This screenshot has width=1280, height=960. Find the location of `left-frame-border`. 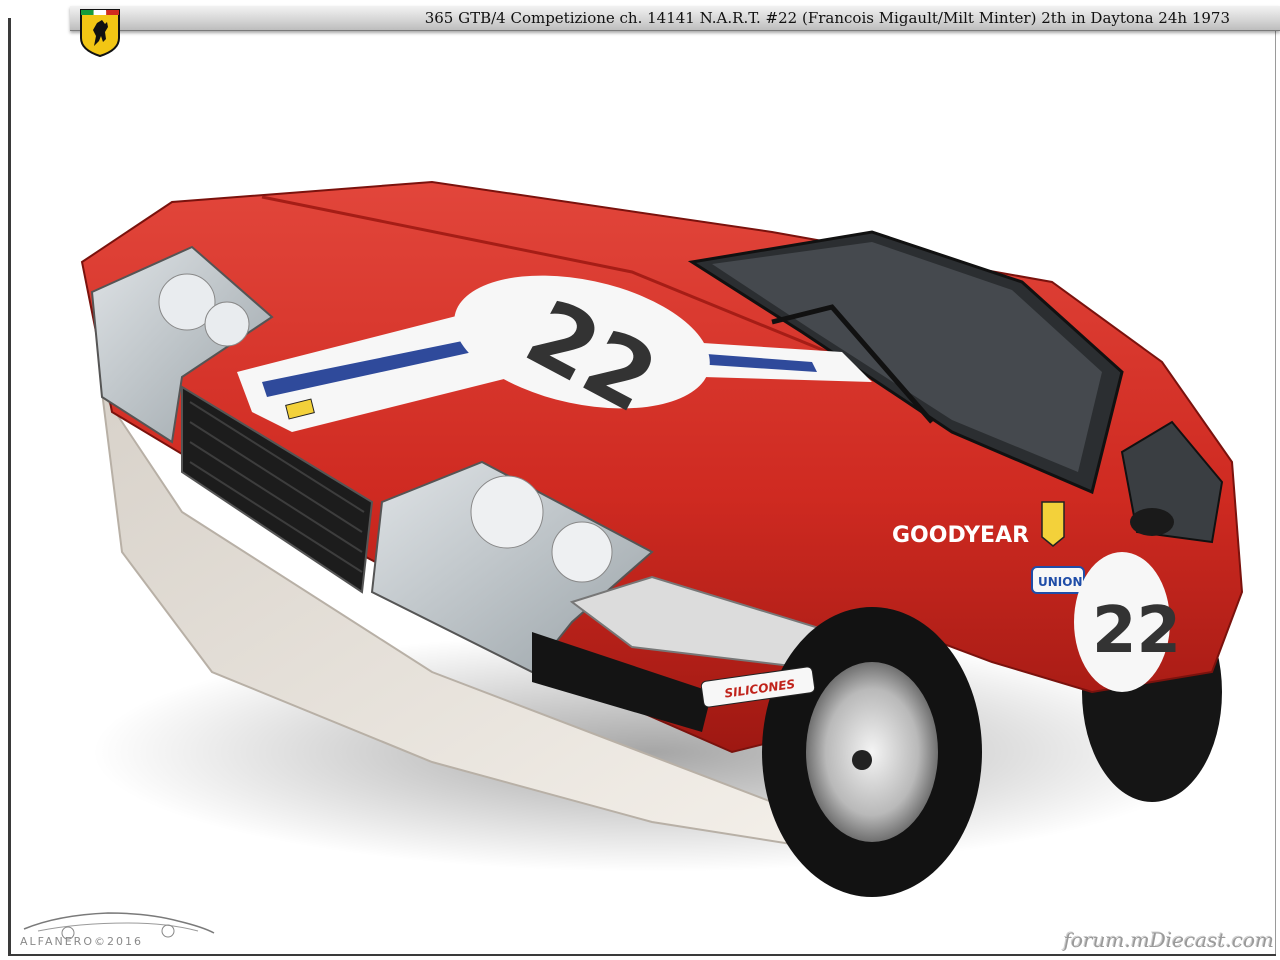

left-frame-border is located at coordinates (9, 487).